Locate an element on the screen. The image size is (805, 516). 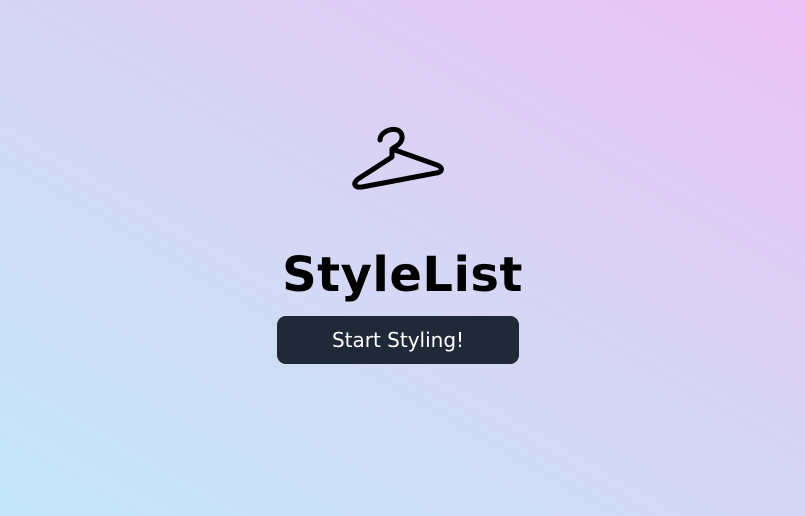
app-title: StyleList is located at coordinates (402, 275).